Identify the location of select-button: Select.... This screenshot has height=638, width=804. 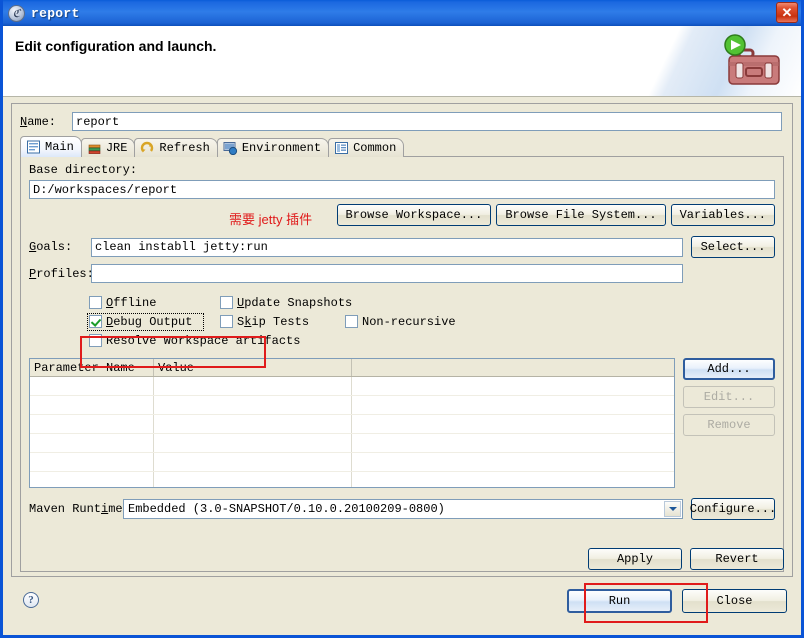
(733, 247).